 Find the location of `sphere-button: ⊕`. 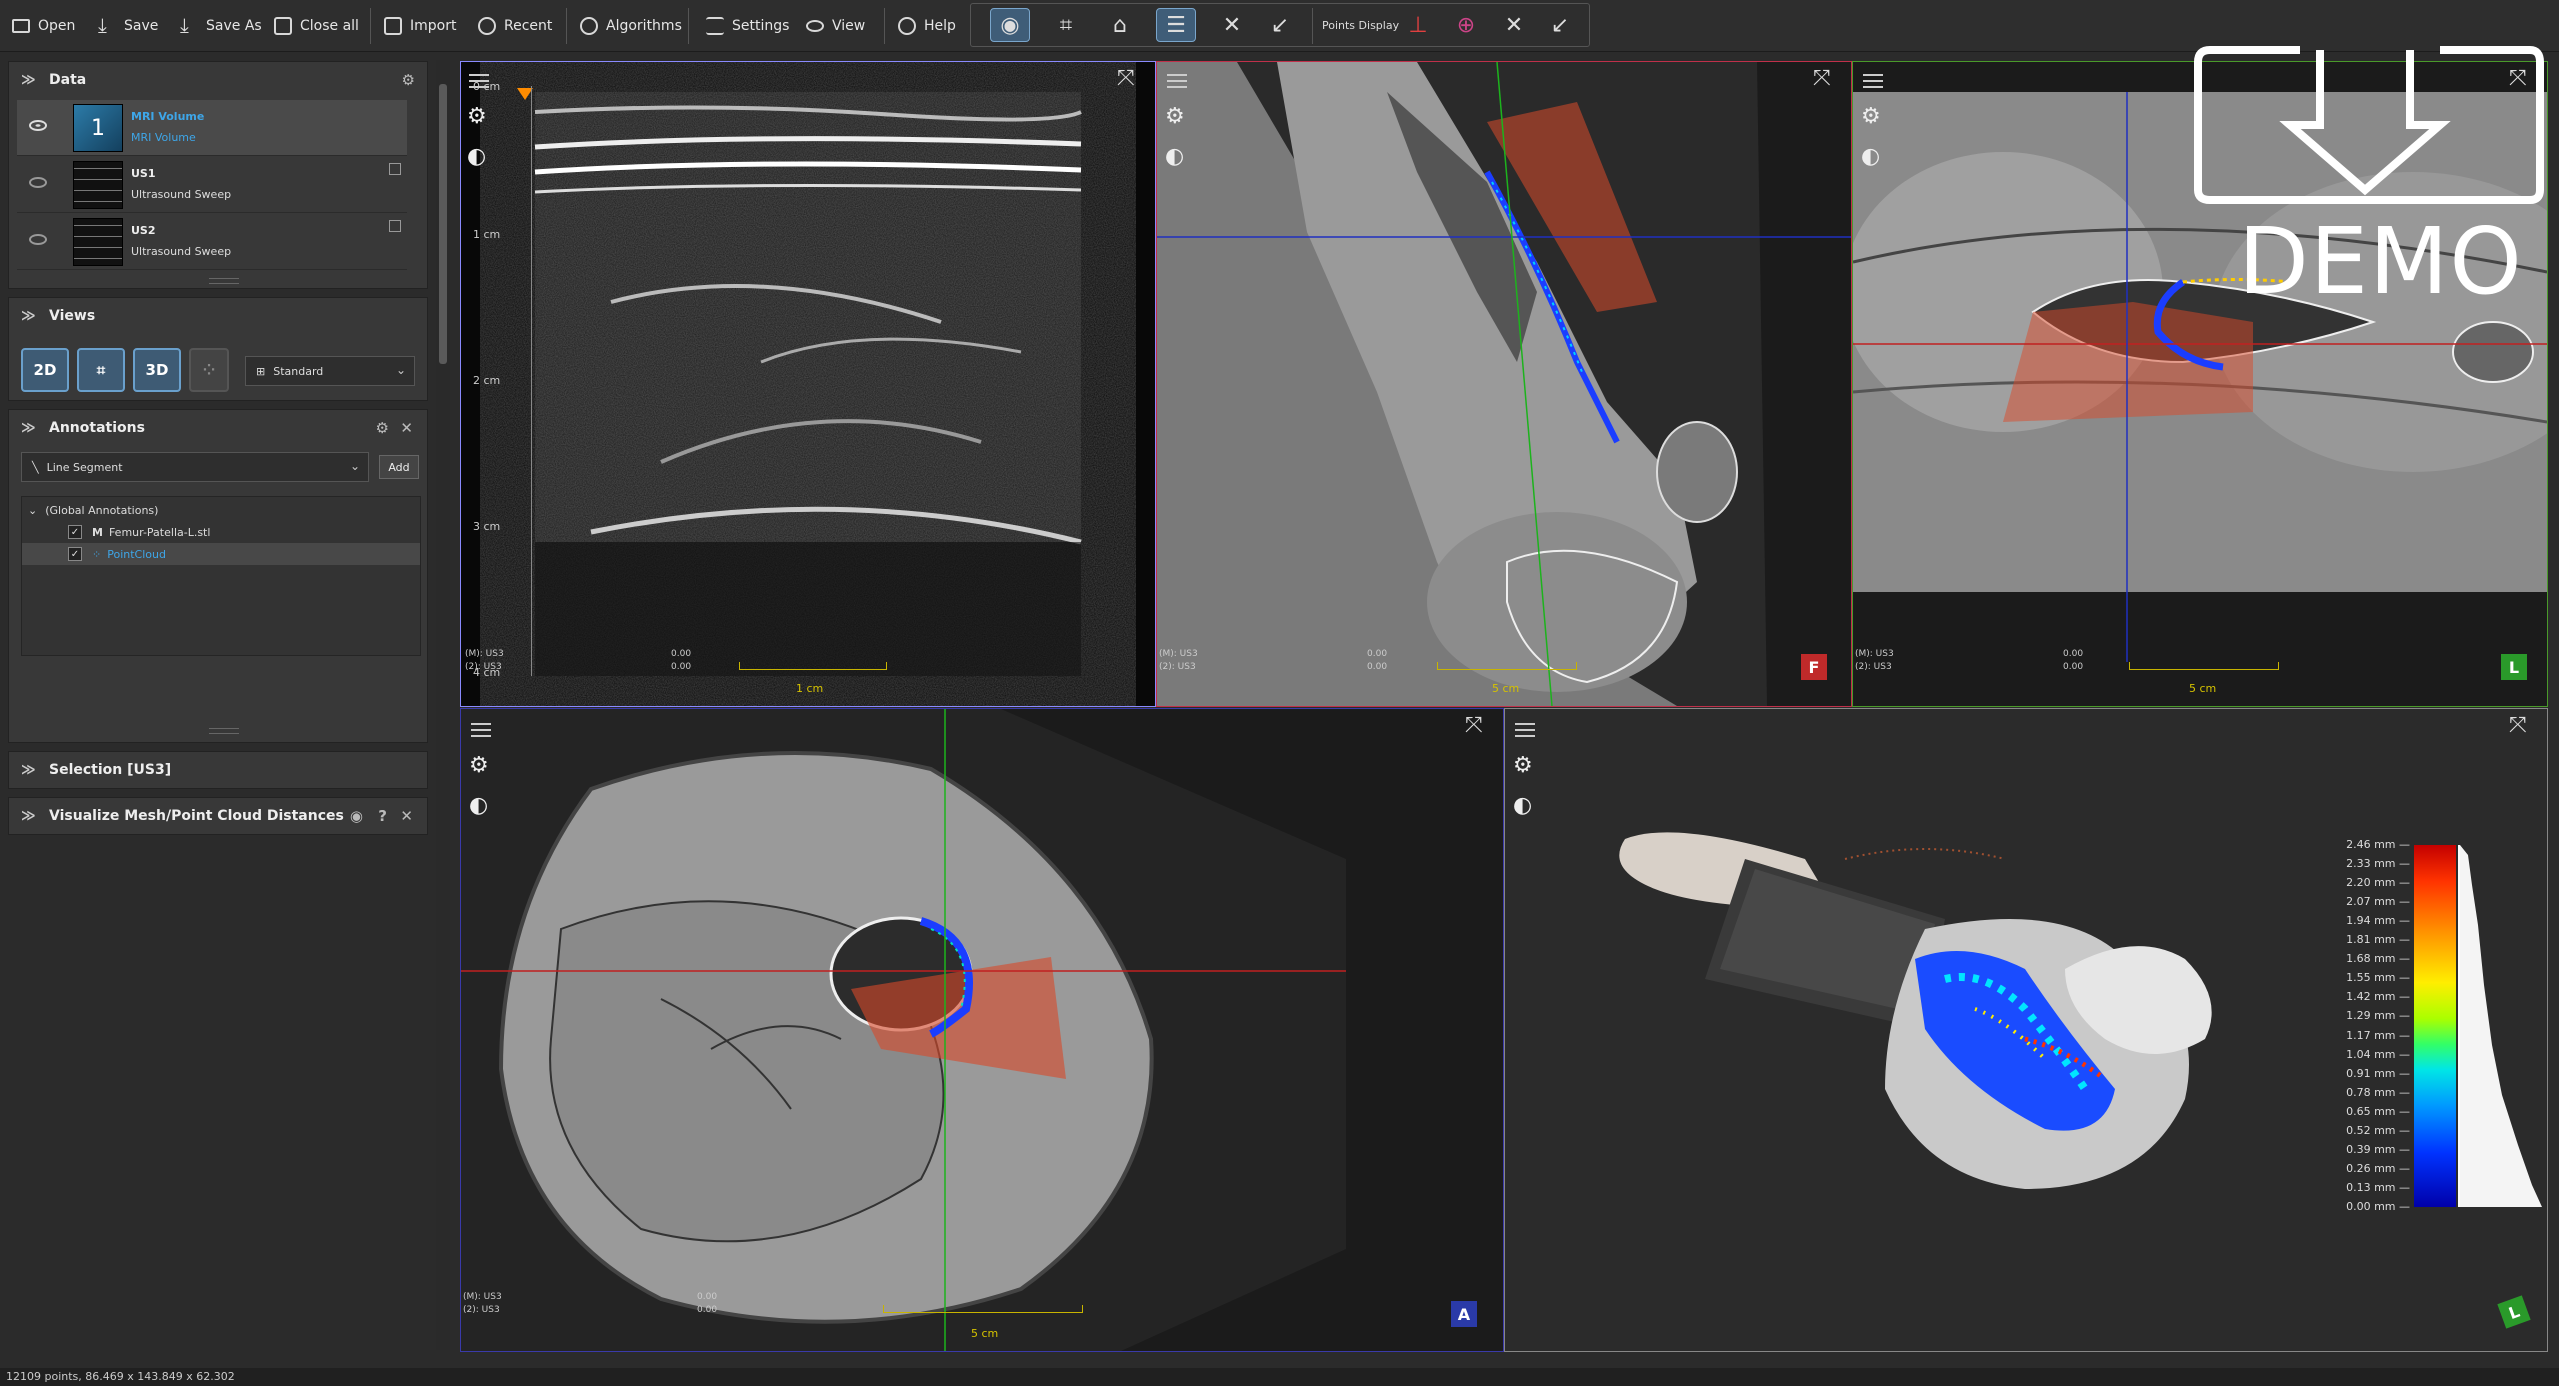

sphere-button: ⊕ is located at coordinates (1466, 25).